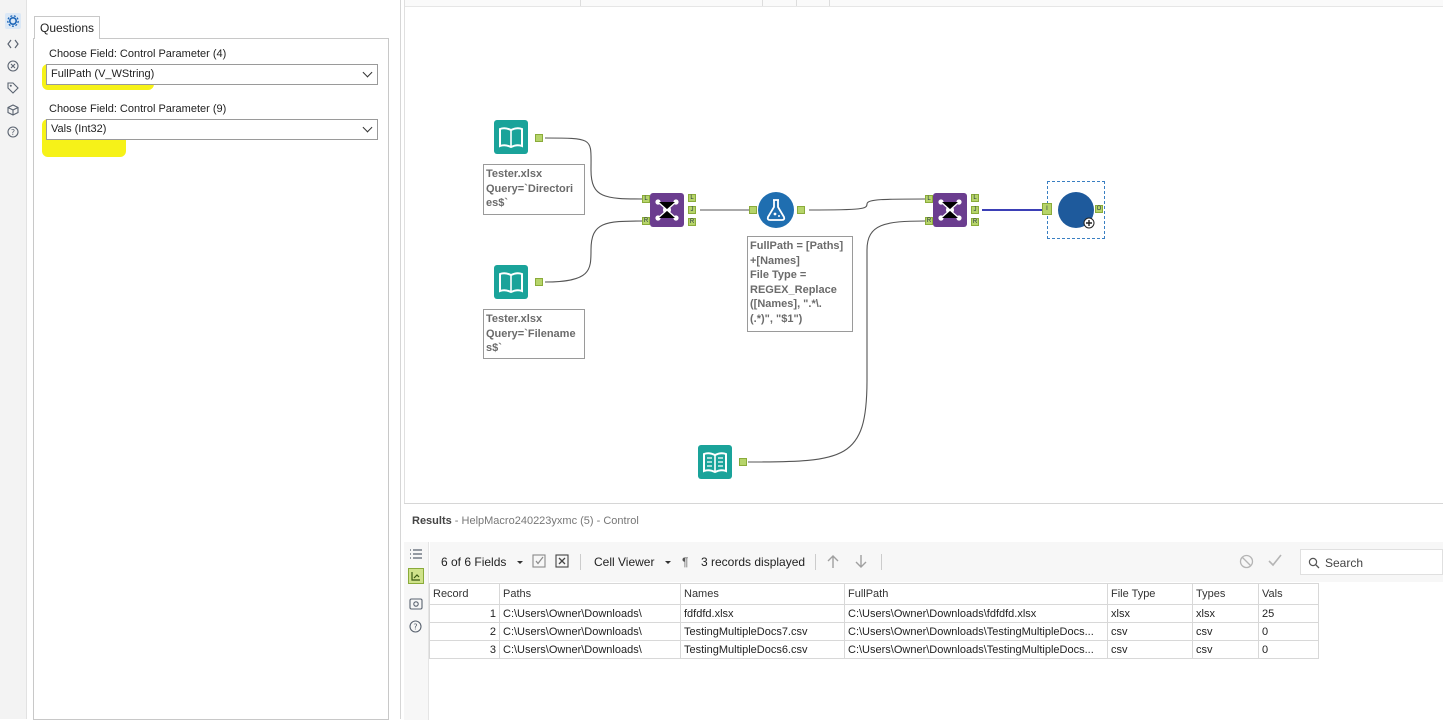 This screenshot has height=720, width=1443. Describe the element at coordinates (1275, 562) in the screenshot. I see `apply-check-icon` at that location.